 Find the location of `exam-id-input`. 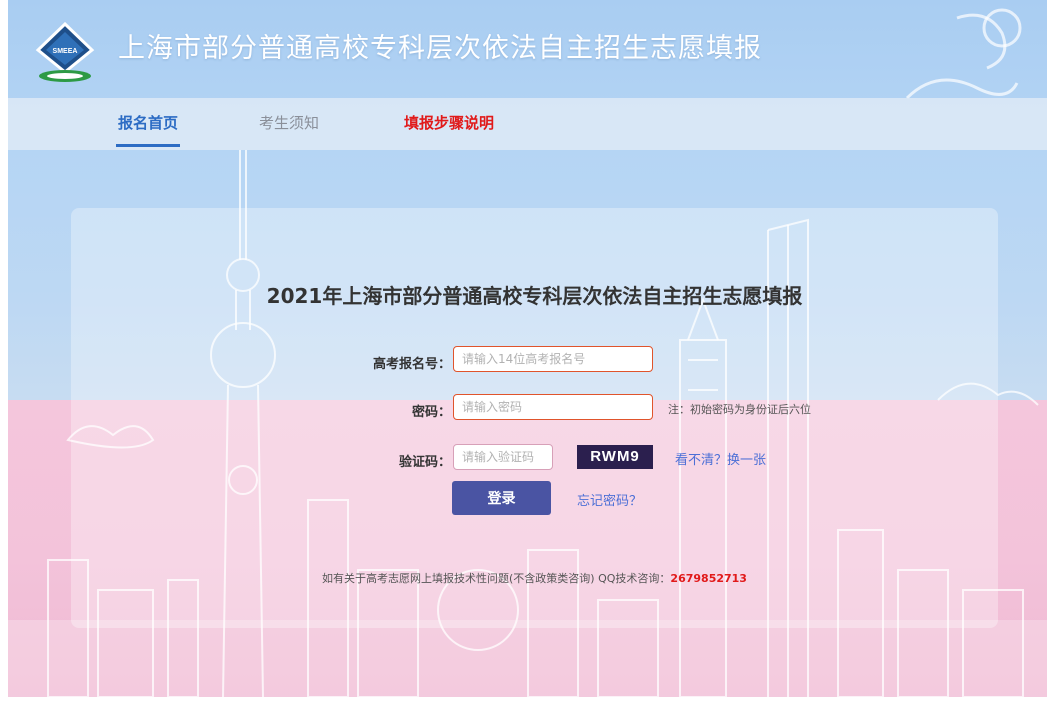

exam-id-input is located at coordinates (553, 359).